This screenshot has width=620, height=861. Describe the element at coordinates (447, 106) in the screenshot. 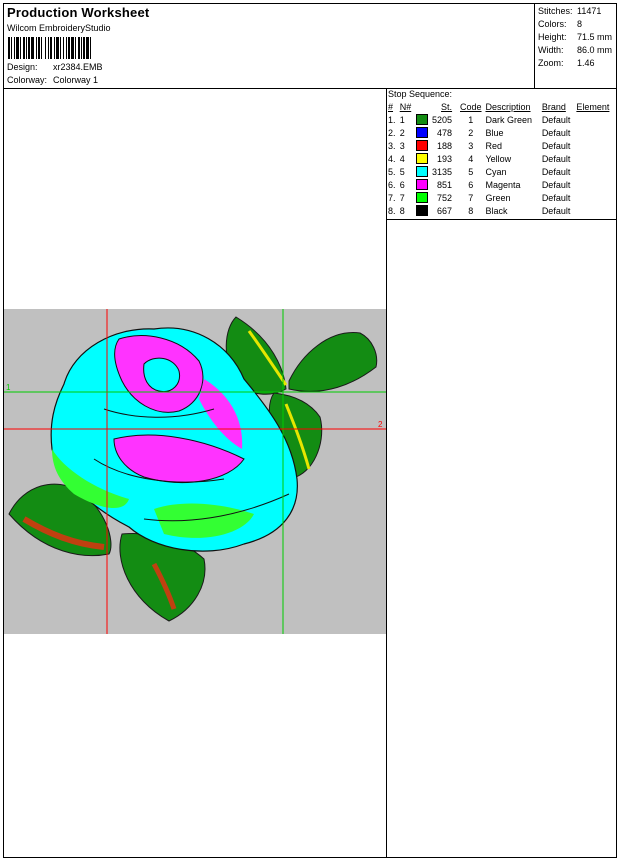

I see `col-header: St.` at that location.